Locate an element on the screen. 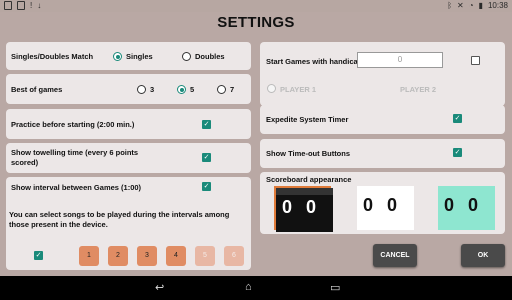 Image resolution: width=512 pixels, height=300 pixels. best-of-3-radio is located at coordinates (141, 89).